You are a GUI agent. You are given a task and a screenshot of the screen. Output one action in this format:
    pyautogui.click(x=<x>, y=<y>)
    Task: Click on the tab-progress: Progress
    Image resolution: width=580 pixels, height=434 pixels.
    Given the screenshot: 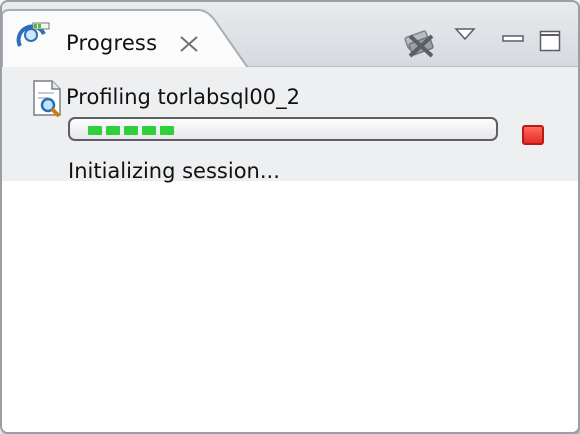 What is the action you would take?
    pyautogui.click(x=122, y=34)
    